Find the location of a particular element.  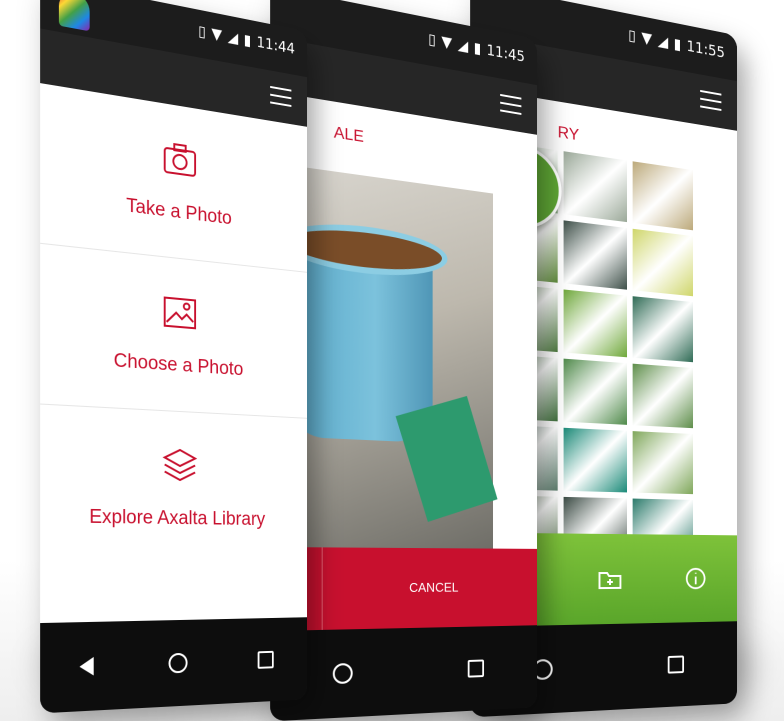

choose-photo-button: Choose a Photo is located at coordinates (174, 331).